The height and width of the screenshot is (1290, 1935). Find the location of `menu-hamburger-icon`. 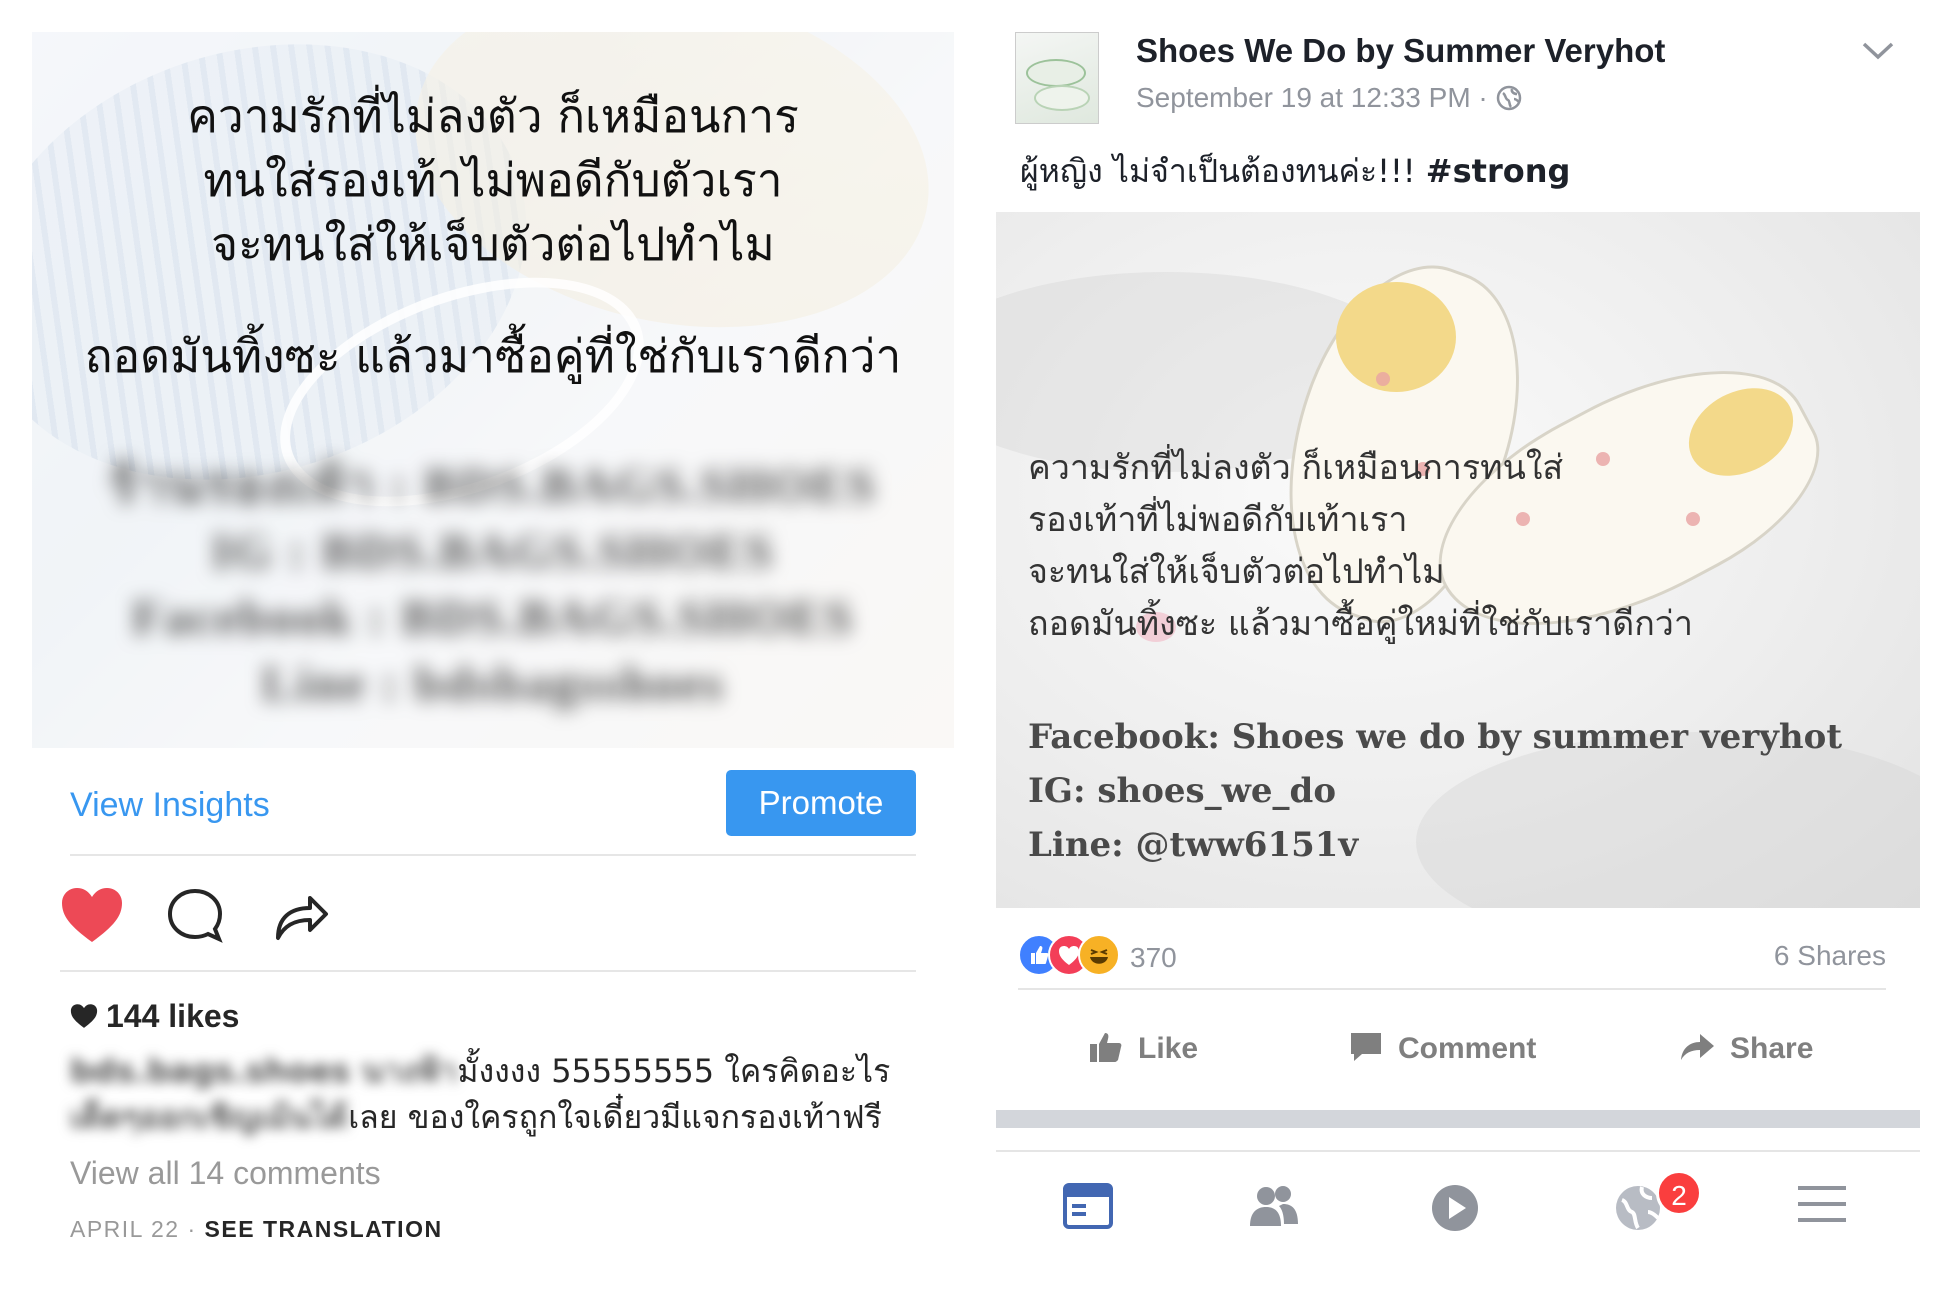

menu-hamburger-icon is located at coordinates (1822, 1206).